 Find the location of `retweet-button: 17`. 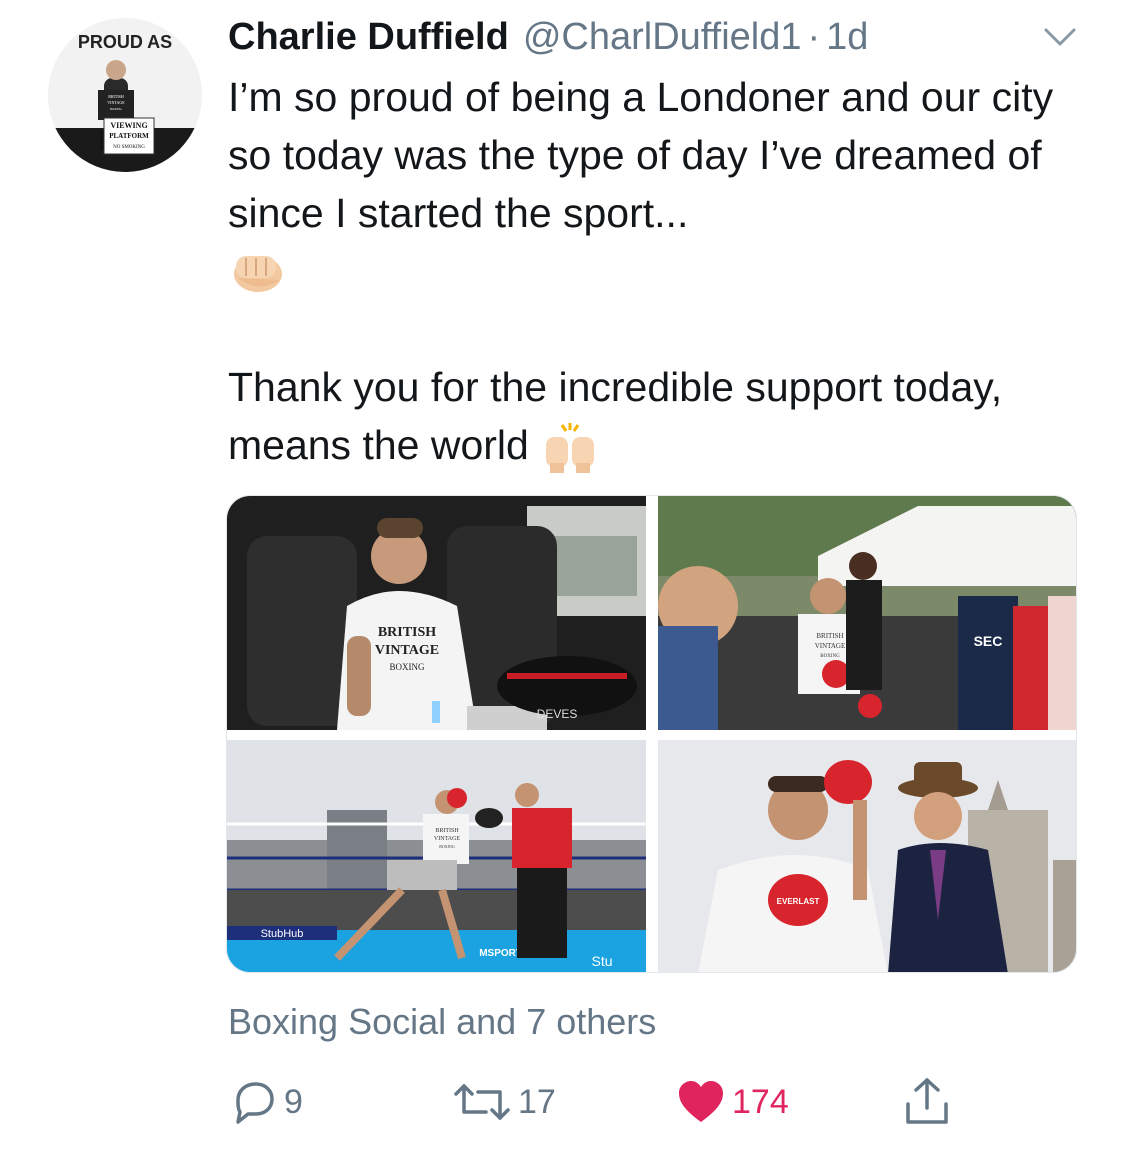

retweet-button: 17 is located at coordinates (504, 1102).